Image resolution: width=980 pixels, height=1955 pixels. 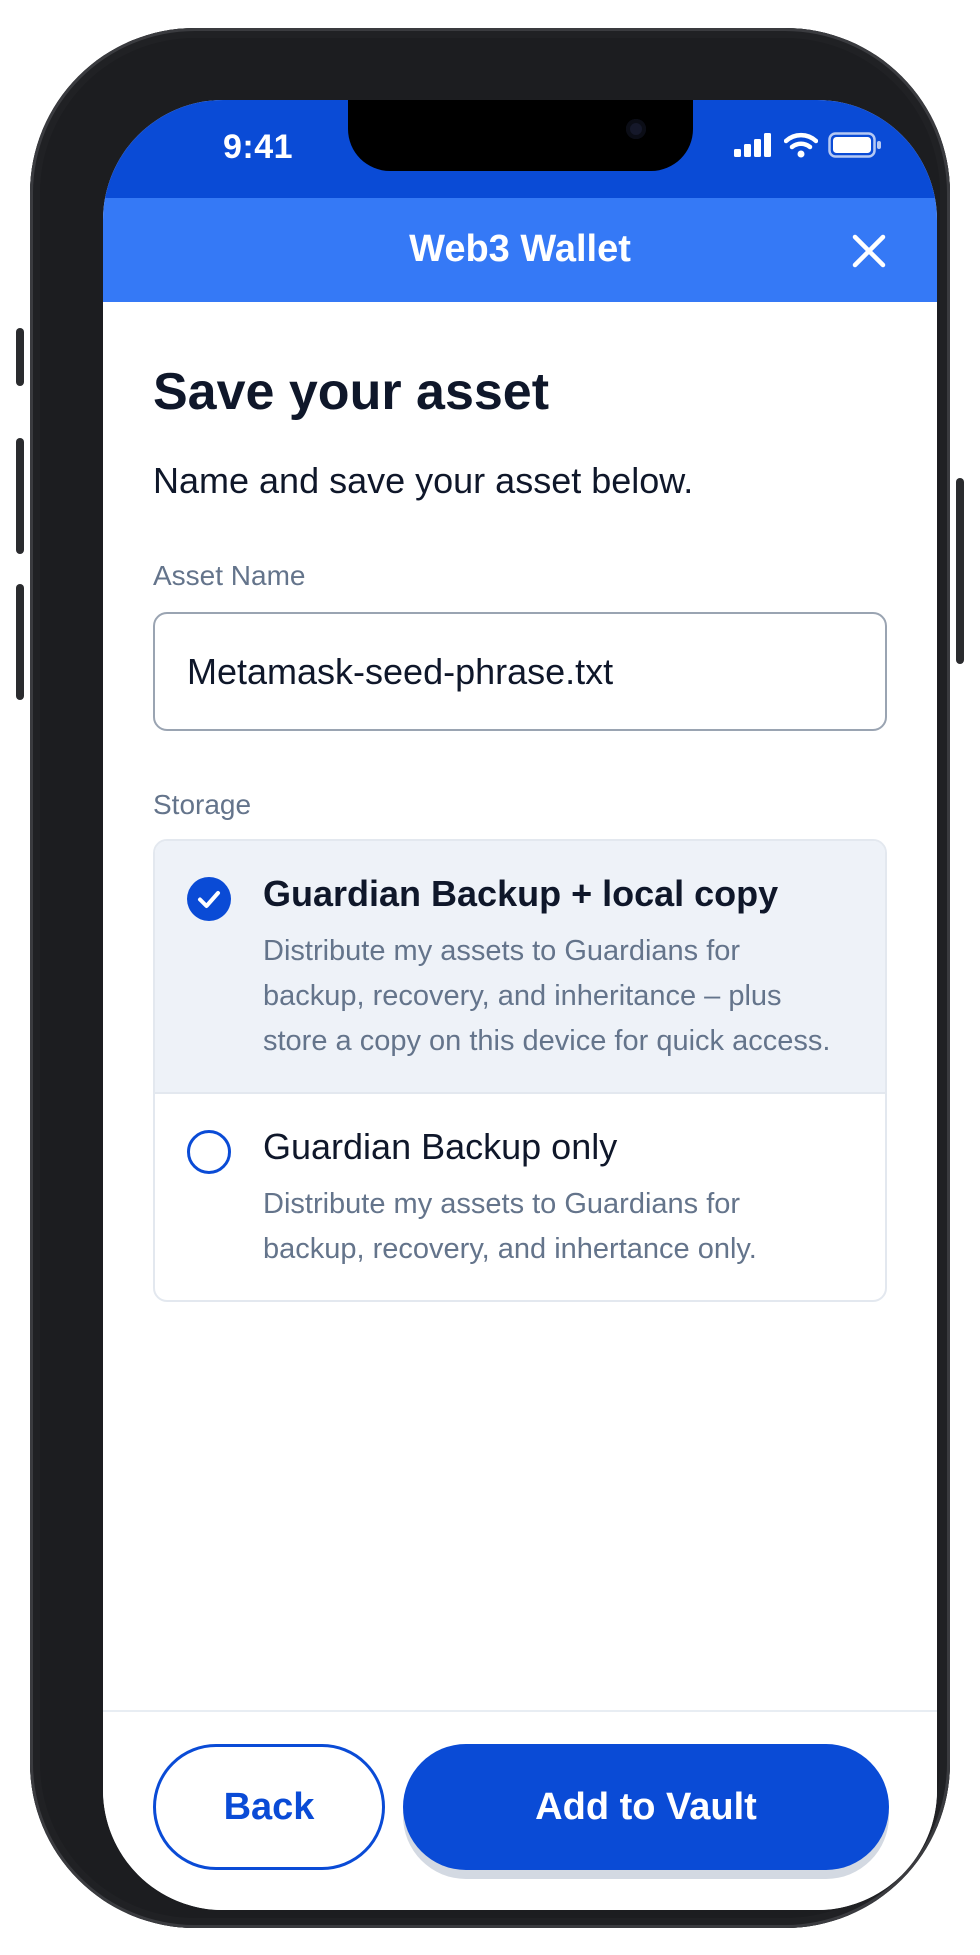 What do you see at coordinates (269, 1807) in the screenshot?
I see `back-button: Back` at bounding box center [269, 1807].